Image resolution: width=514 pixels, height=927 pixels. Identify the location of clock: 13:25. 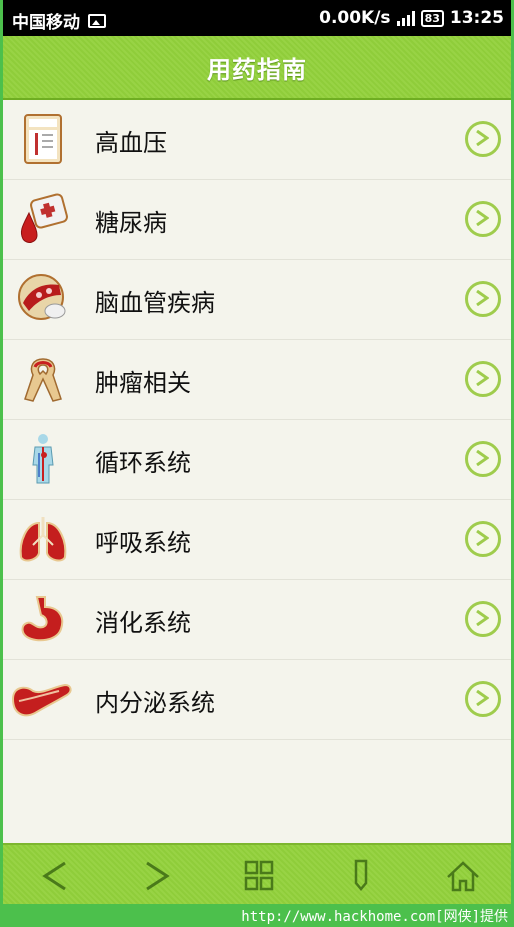
(476, 18).